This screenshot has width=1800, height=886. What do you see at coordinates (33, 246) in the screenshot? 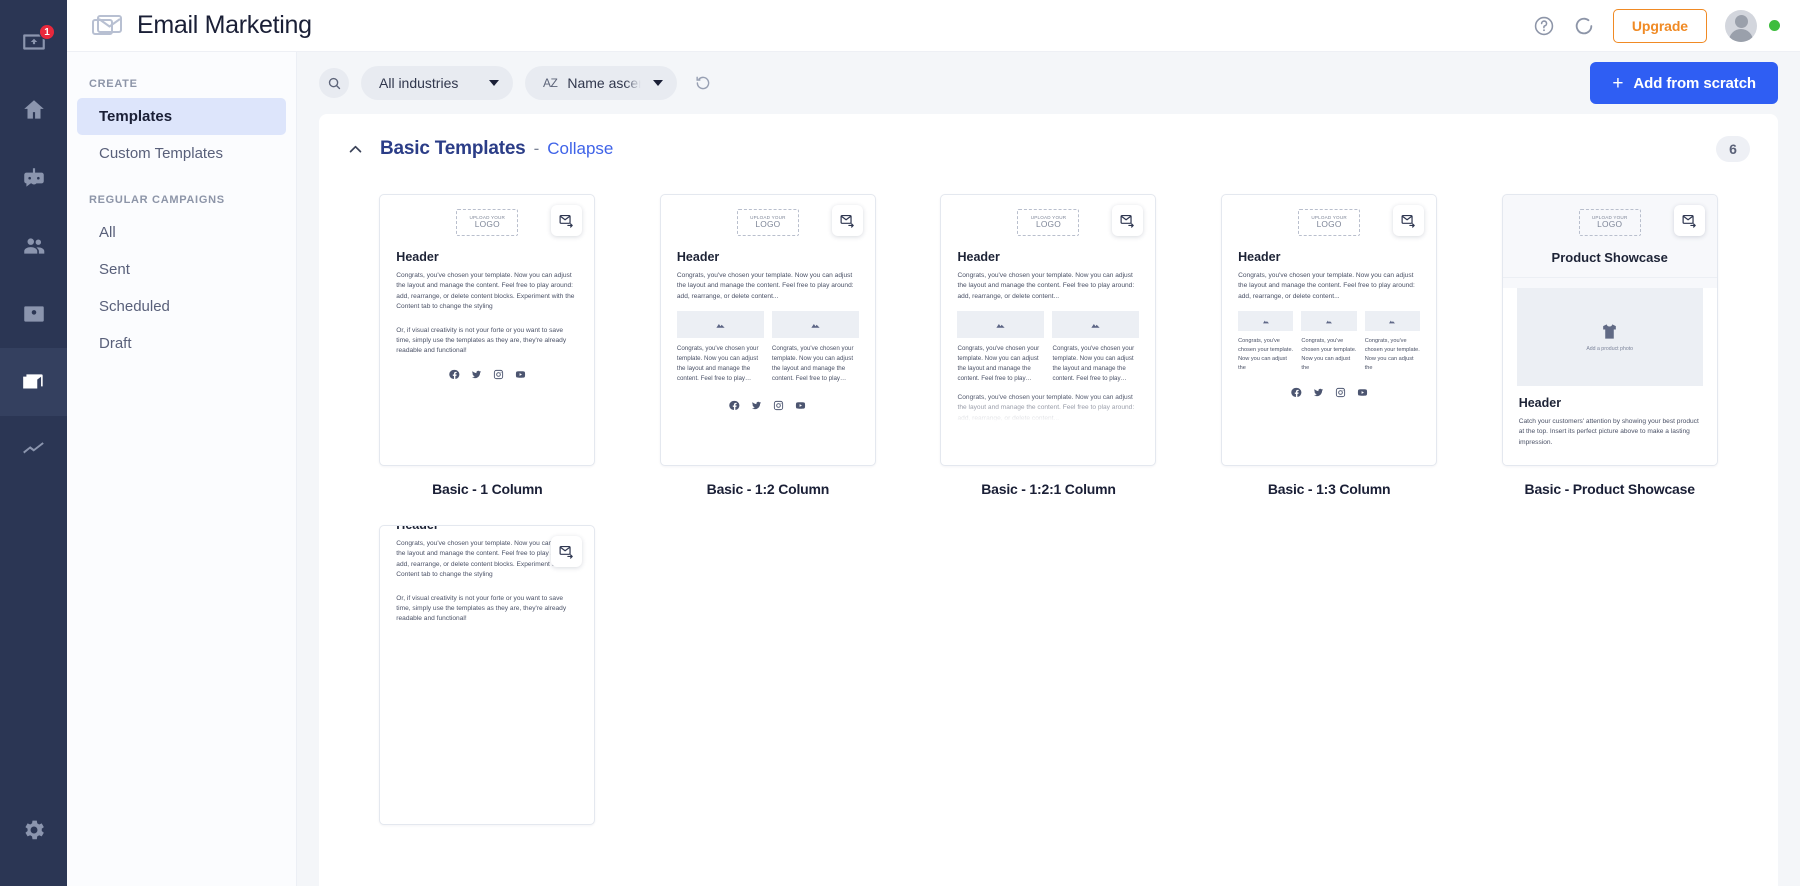
I see `rail-item-contacts` at bounding box center [33, 246].